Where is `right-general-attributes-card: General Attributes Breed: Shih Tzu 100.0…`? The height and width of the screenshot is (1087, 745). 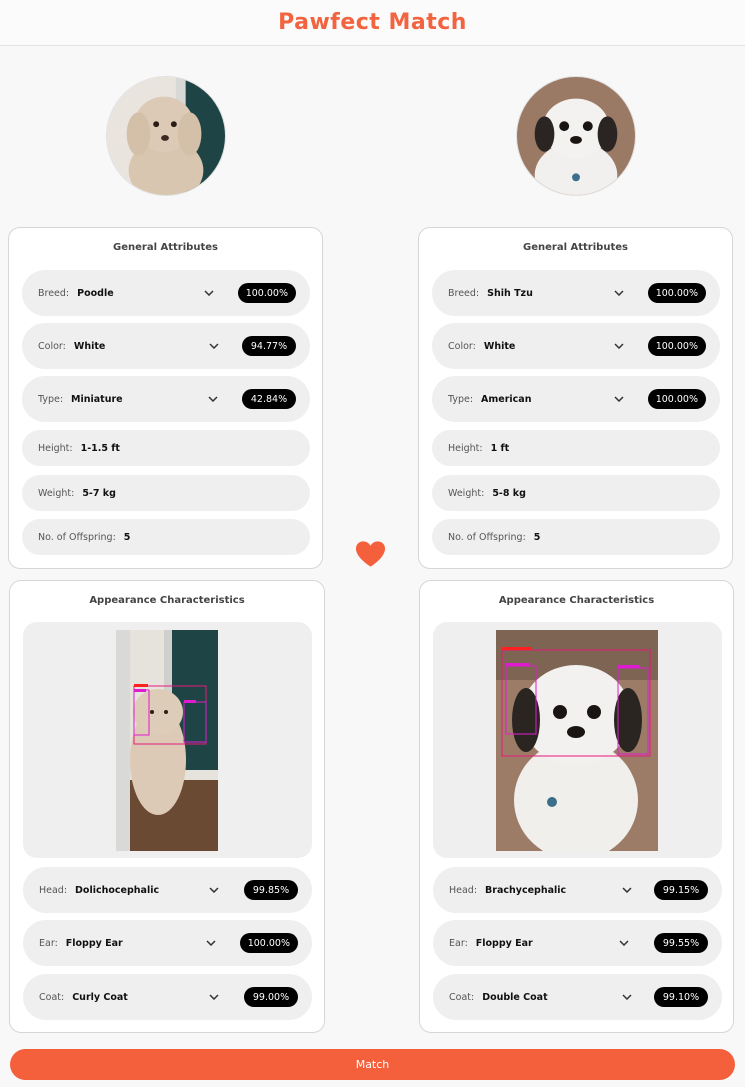 right-general-attributes-card: General Attributes Breed: Shih Tzu 100.0… is located at coordinates (575, 398).